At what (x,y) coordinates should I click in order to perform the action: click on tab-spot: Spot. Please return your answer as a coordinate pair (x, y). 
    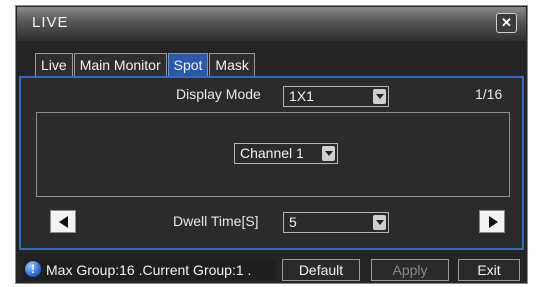
    Looking at the image, I should click on (188, 64).